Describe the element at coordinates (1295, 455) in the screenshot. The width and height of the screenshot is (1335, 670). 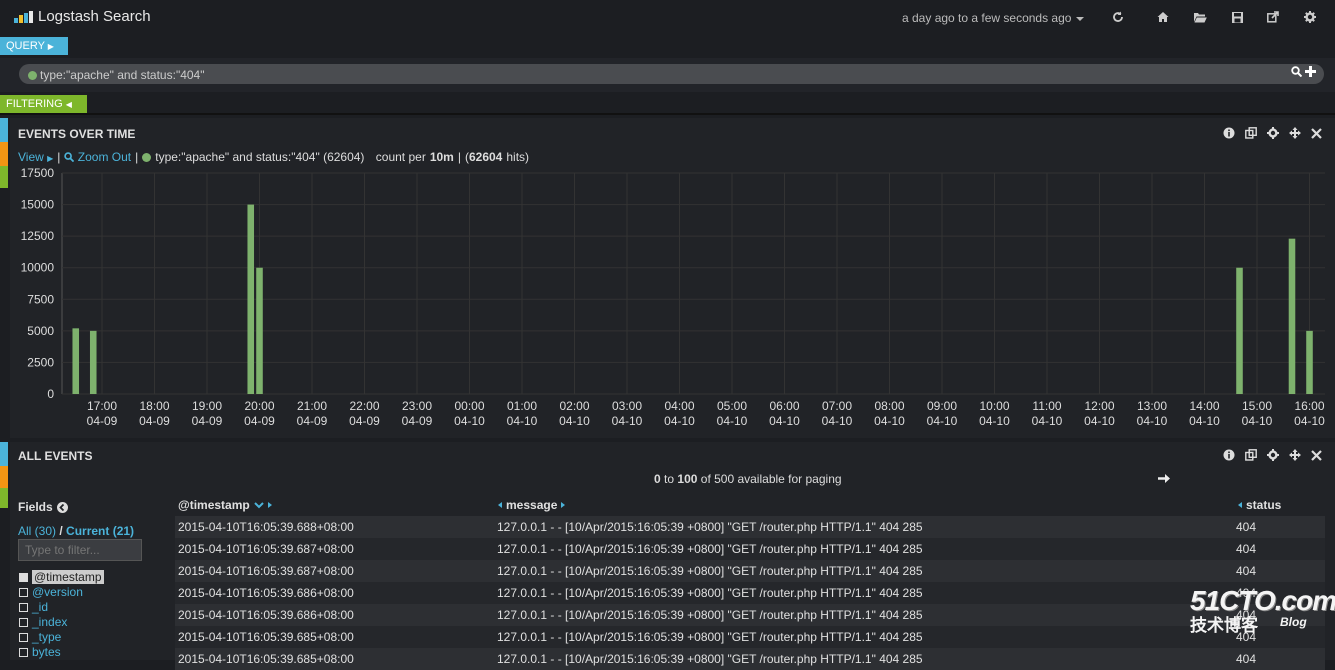
I see `move-icon` at that location.